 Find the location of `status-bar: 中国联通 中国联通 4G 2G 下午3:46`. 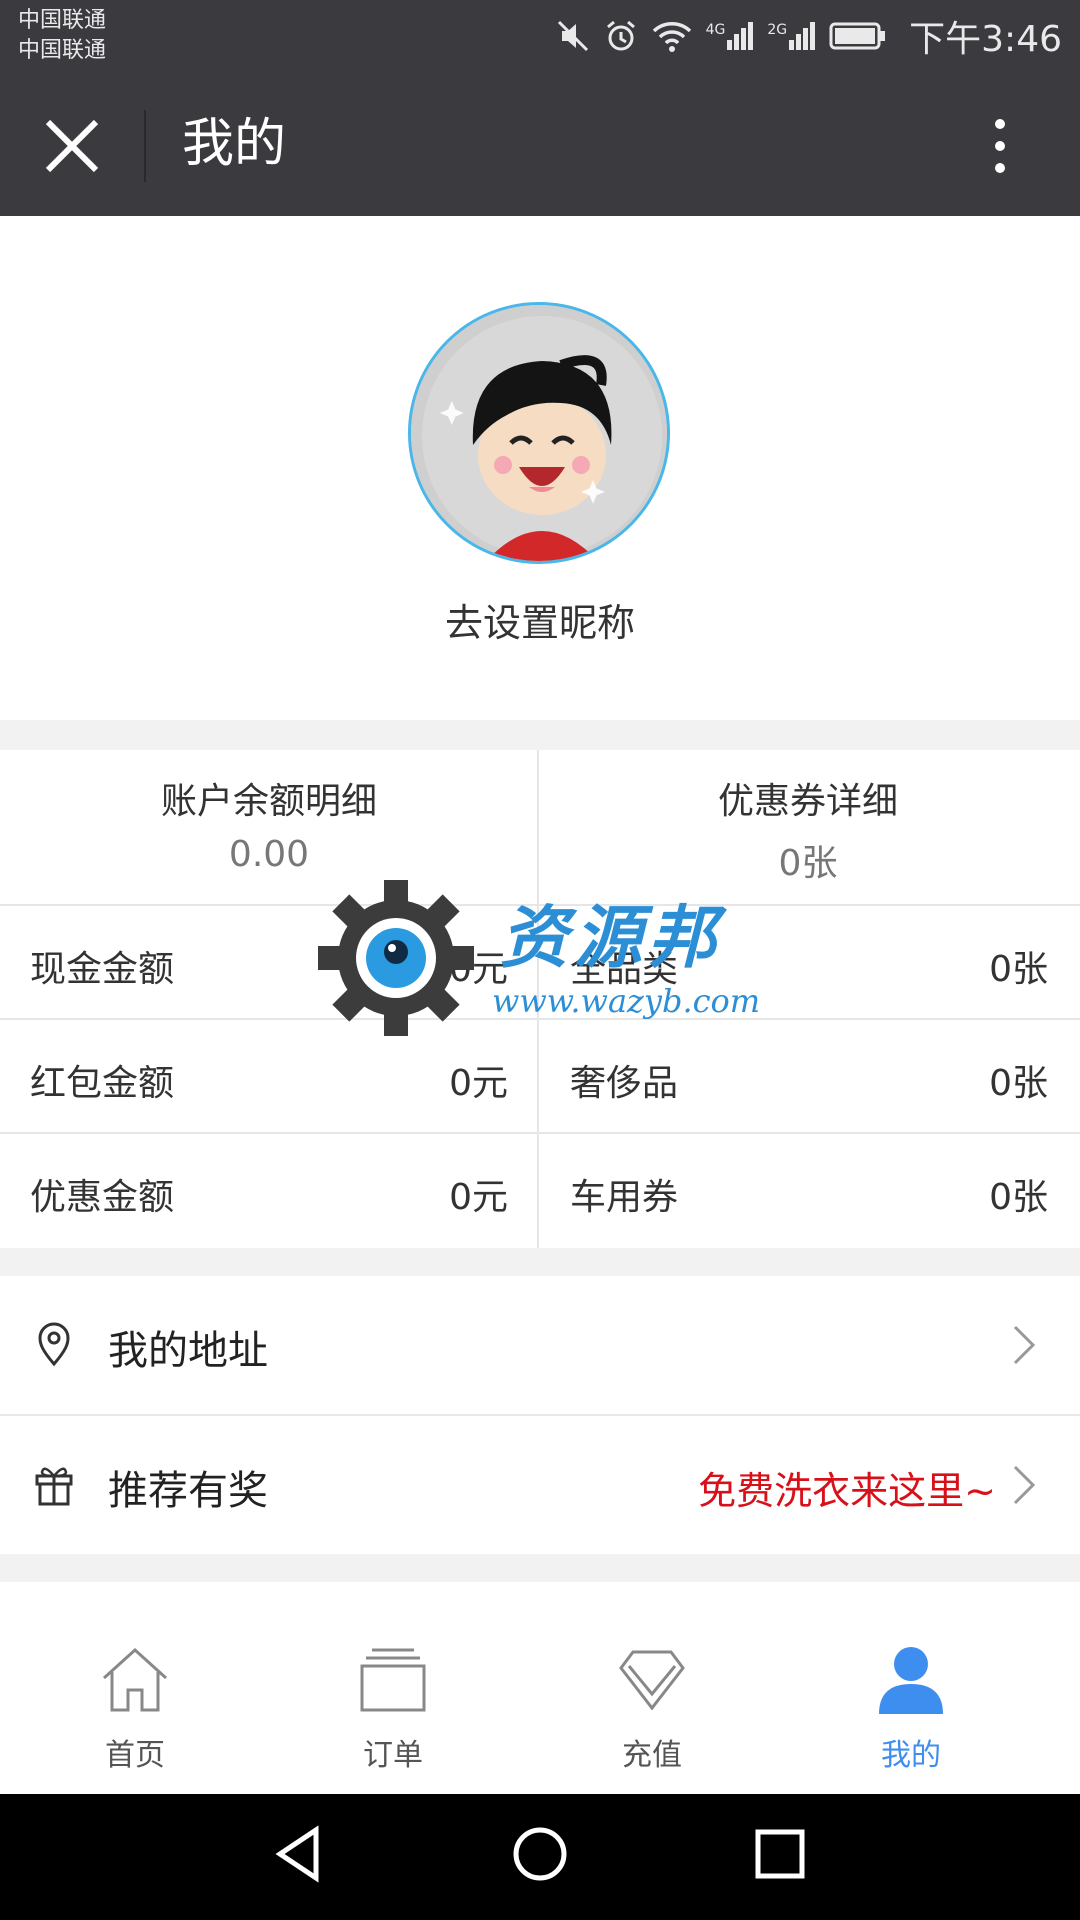

status-bar: 中国联通 中国联通 4G 2G 下午3:46 is located at coordinates (540, 36).